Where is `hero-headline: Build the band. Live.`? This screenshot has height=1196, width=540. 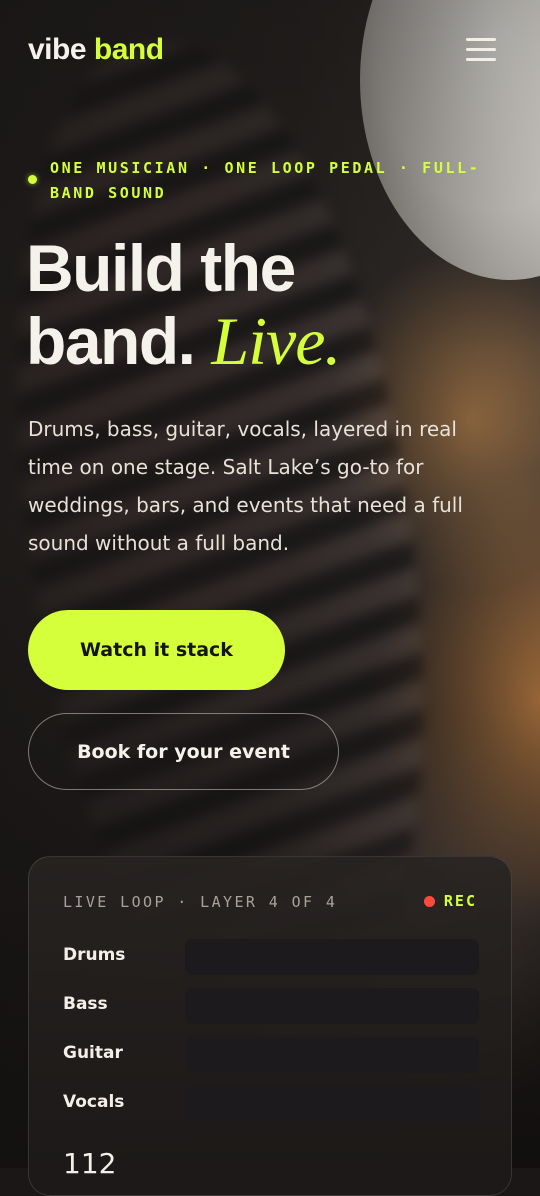
hero-headline: Build the band. Live. is located at coordinates (276, 305).